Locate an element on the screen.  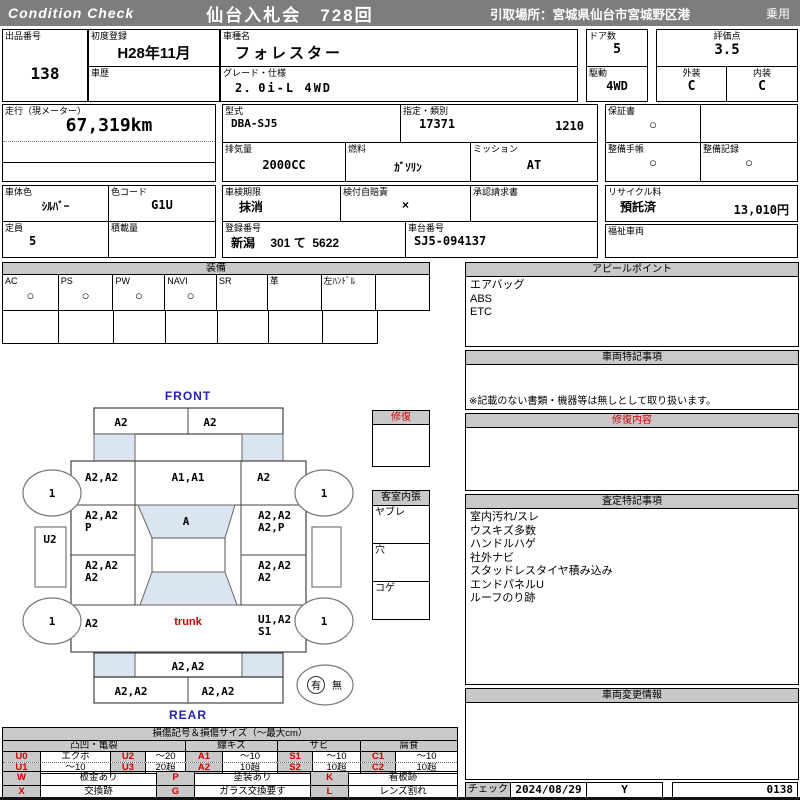
vehicle-notes-title: 車両特記事項 is located at coordinates (632, 358).